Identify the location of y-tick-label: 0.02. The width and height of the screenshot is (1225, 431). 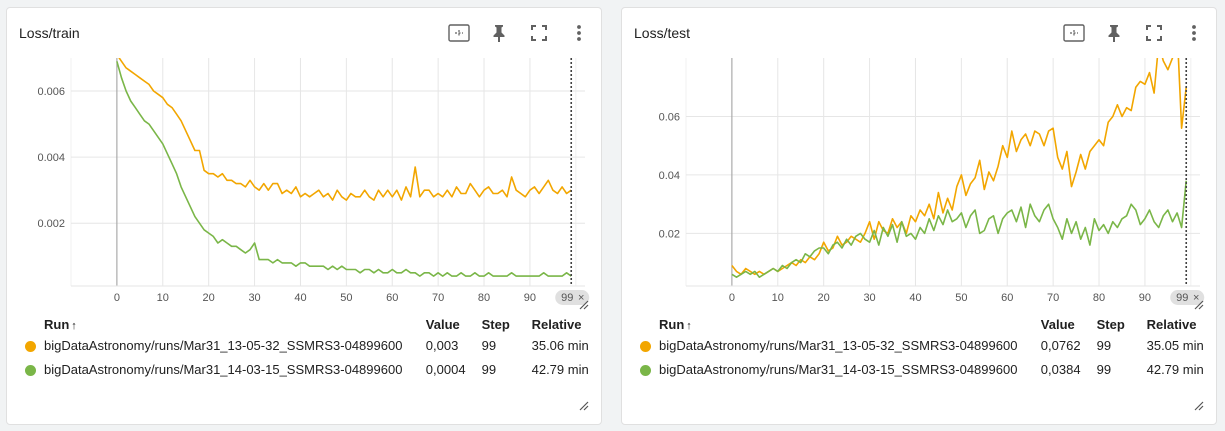
(669, 234).